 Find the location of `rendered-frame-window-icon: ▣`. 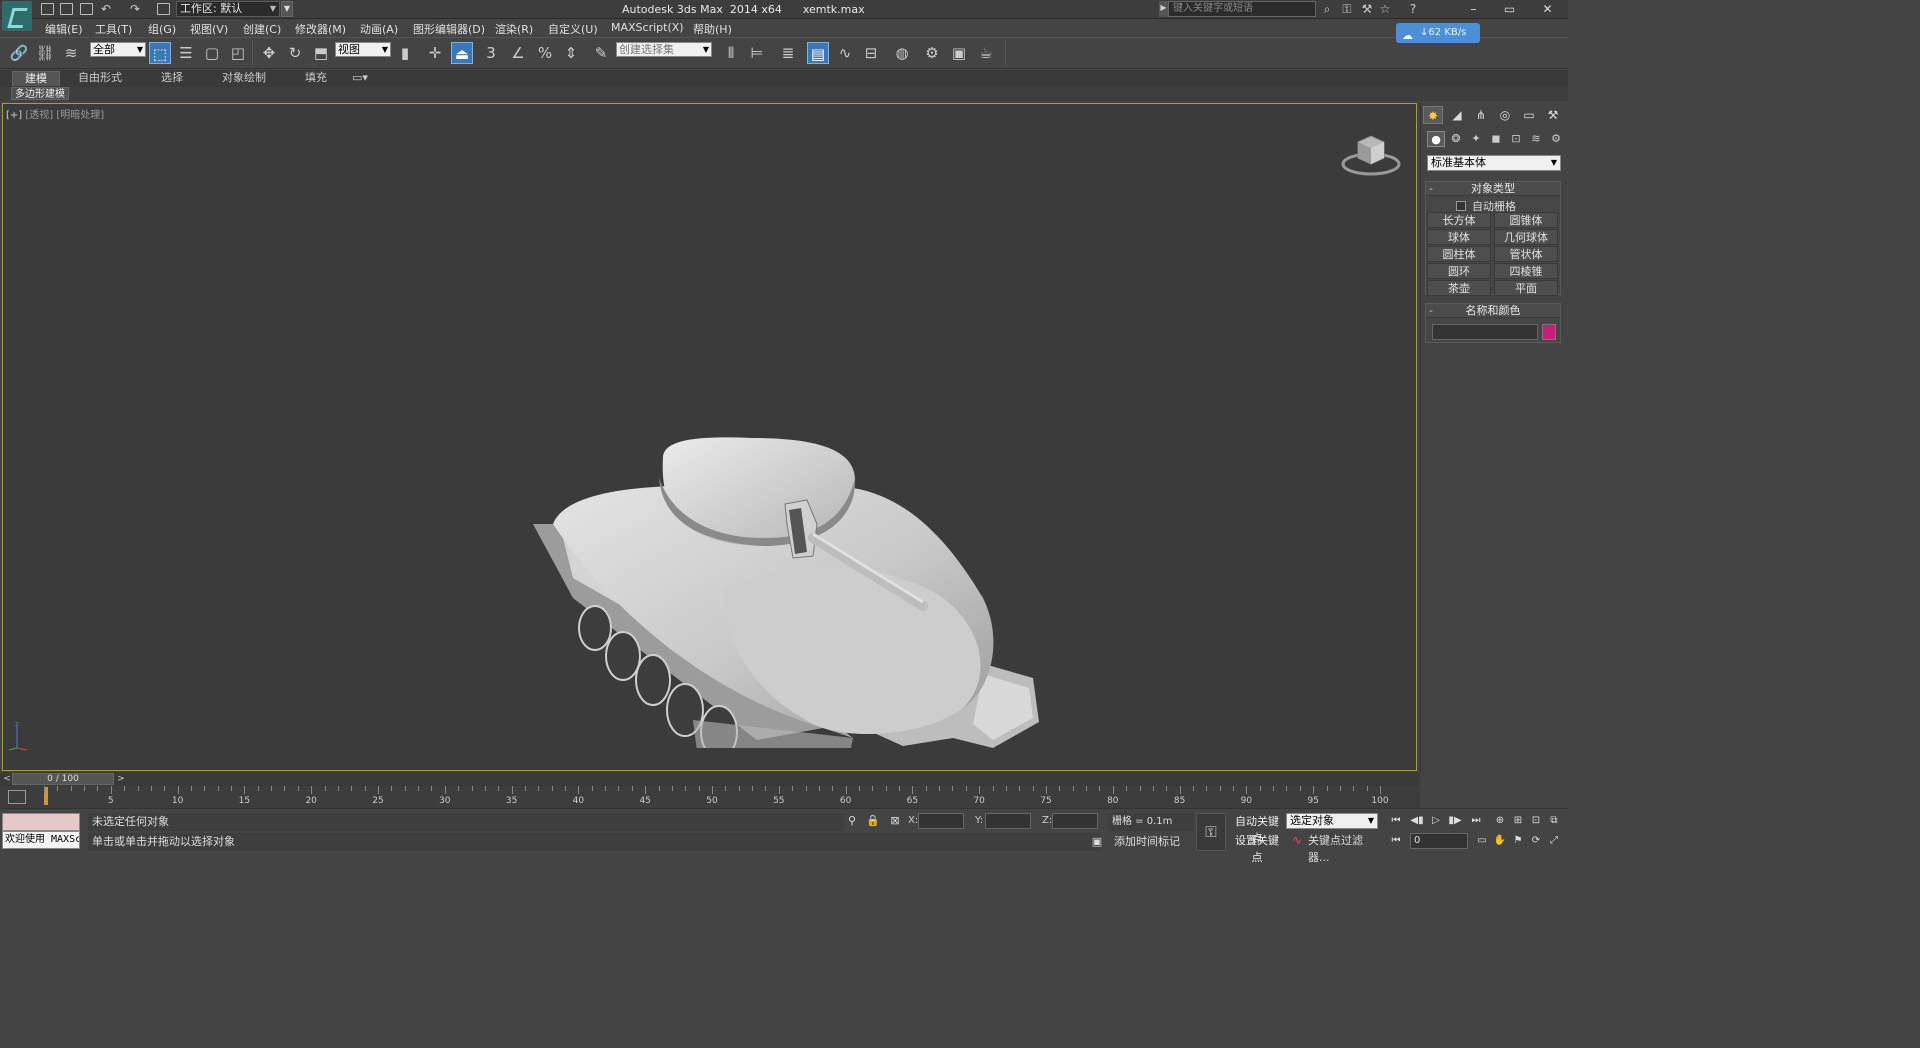

rendered-frame-window-icon: ▣ is located at coordinates (959, 53).